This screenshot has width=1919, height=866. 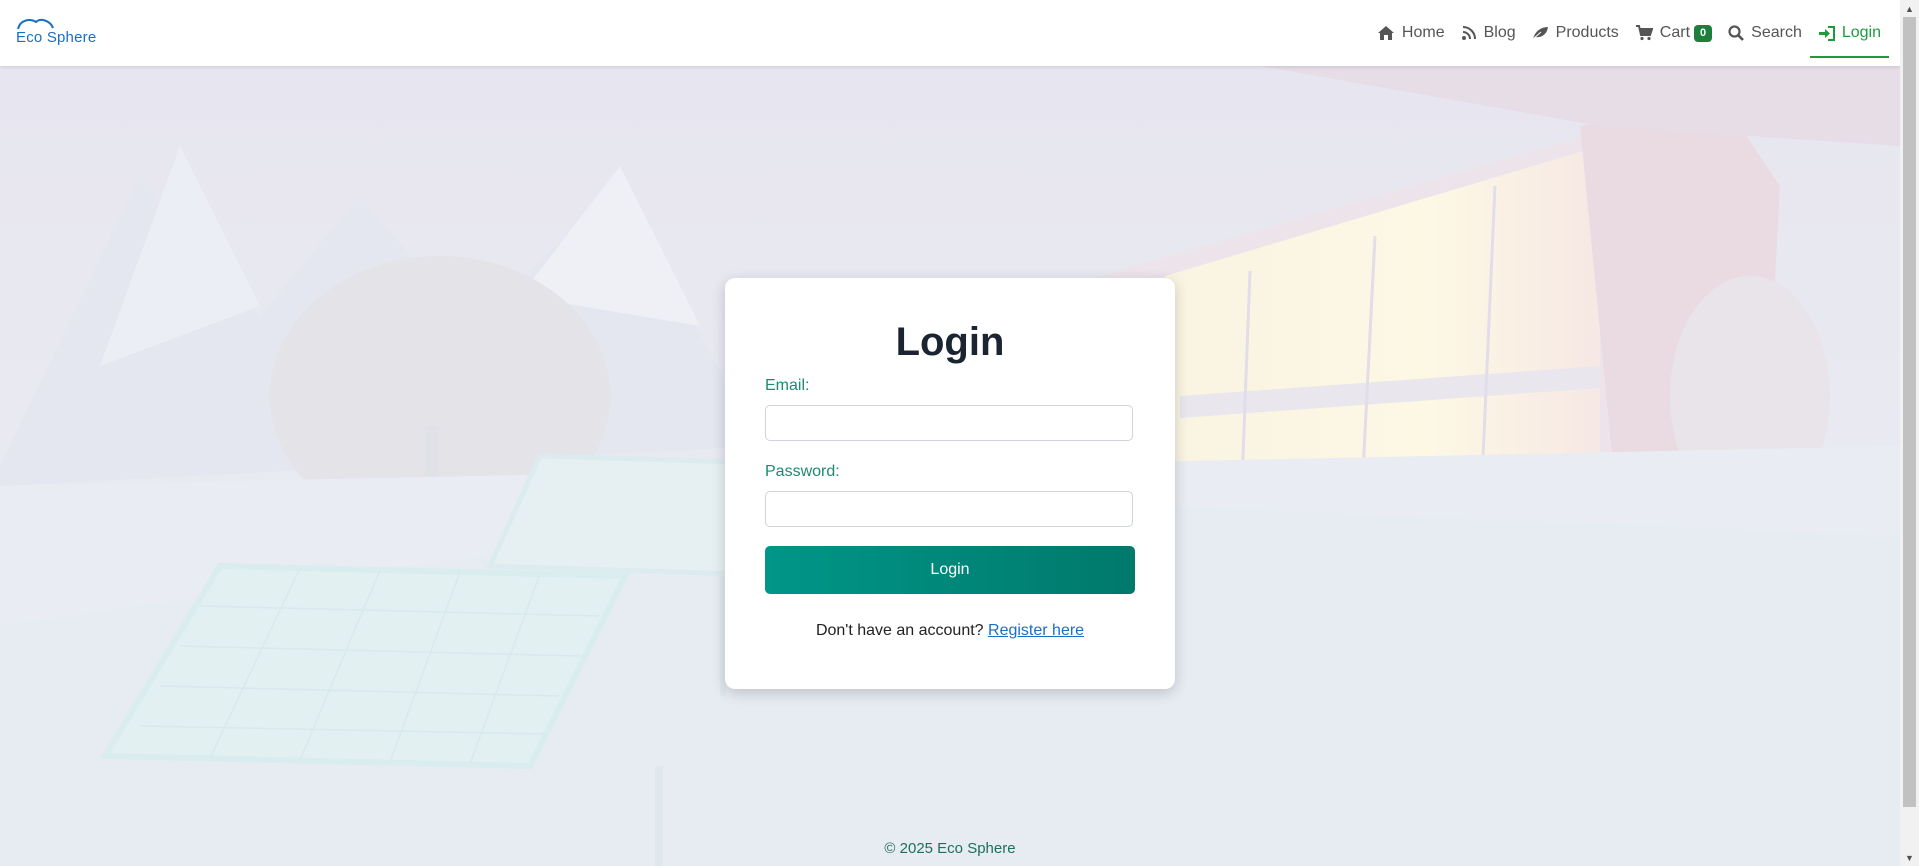 I want to click on brand-name: Eco Sphere, so click(x=56, y=37).